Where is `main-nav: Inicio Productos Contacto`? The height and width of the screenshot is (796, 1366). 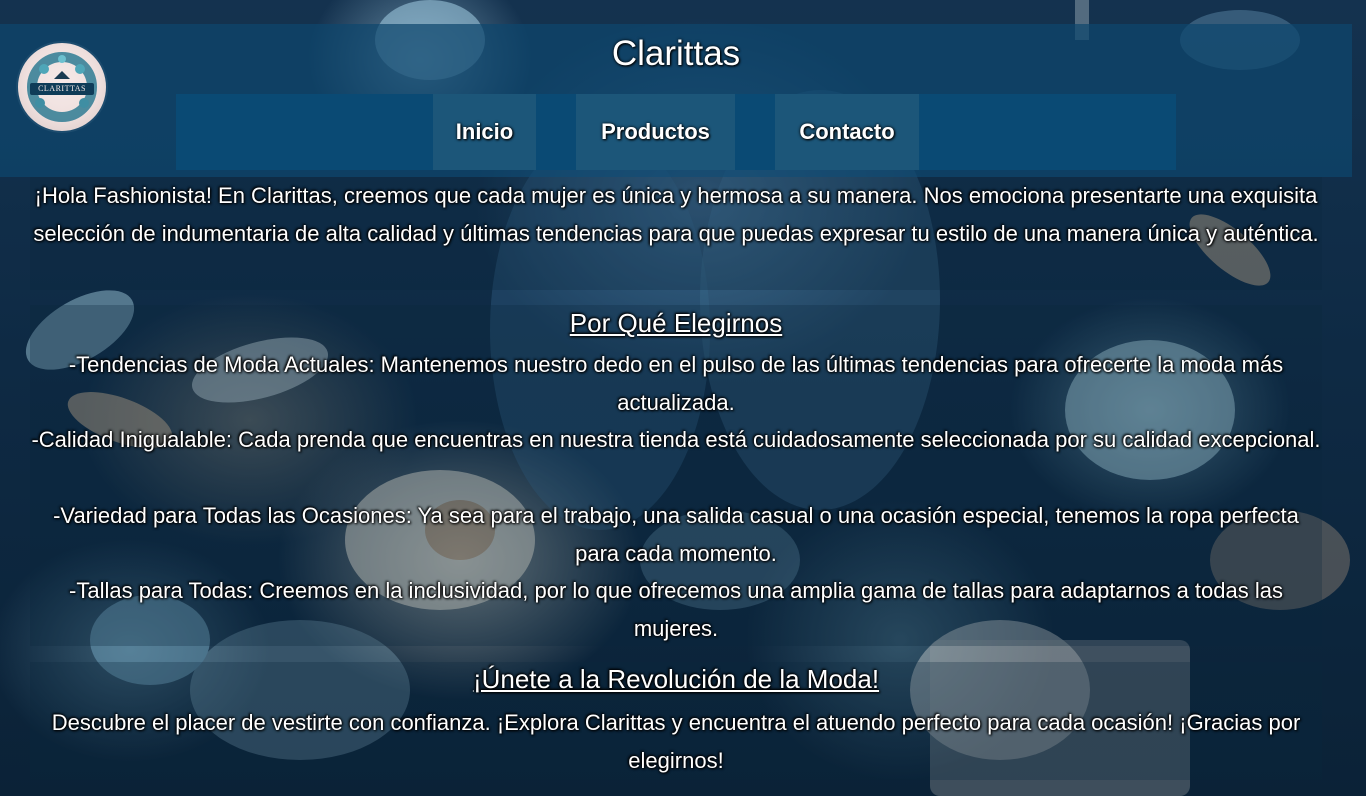 main-nav: Inicio Productos Contacto is located at coordinates (676, 132).